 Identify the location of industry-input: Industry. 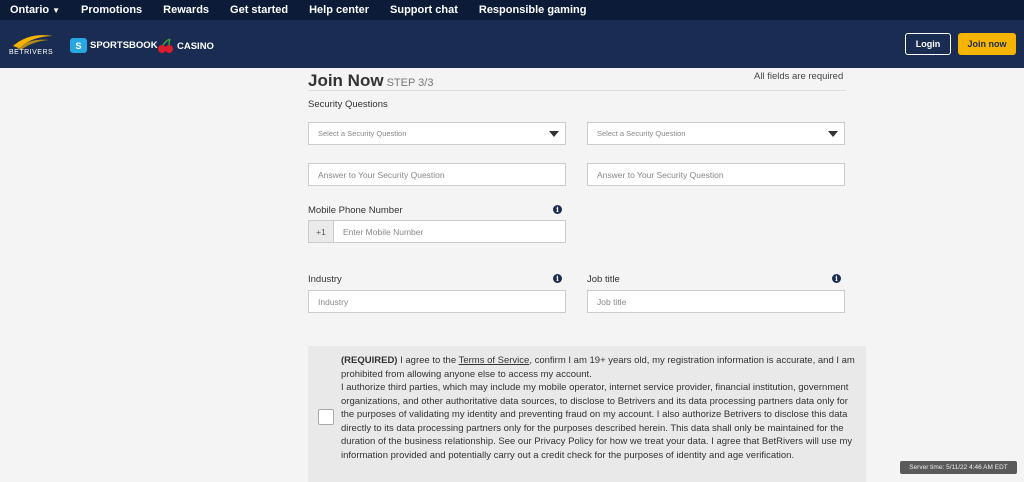
(437, 301).